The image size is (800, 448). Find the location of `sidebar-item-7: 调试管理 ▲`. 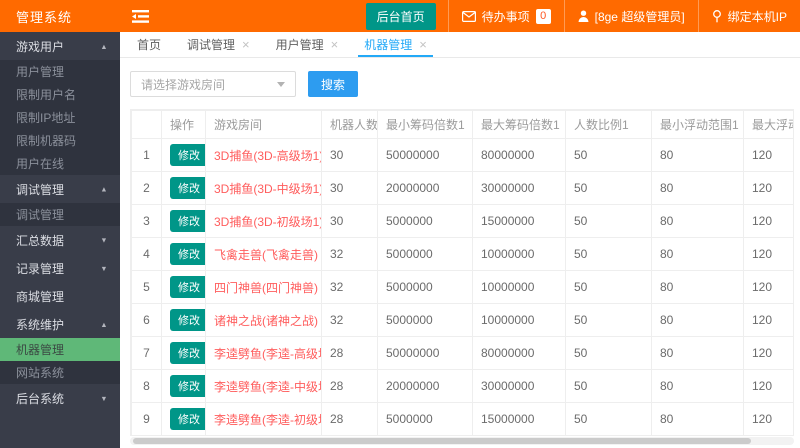

sidebar-item-7: 调试管理 ▲ is located at coordinates (60, 189).